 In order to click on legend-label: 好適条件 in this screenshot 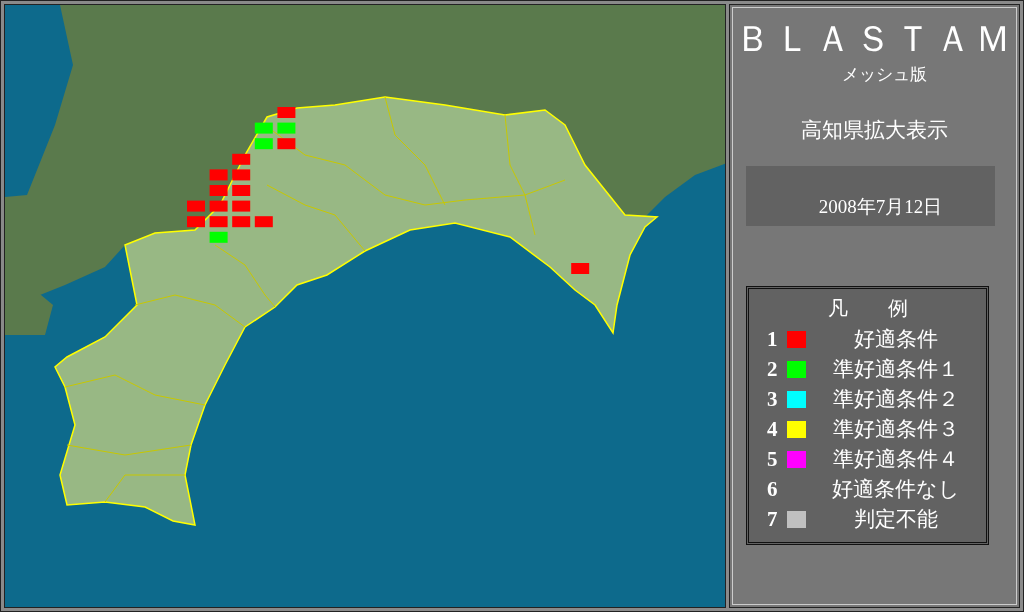, I will do `click(896, 339)`.